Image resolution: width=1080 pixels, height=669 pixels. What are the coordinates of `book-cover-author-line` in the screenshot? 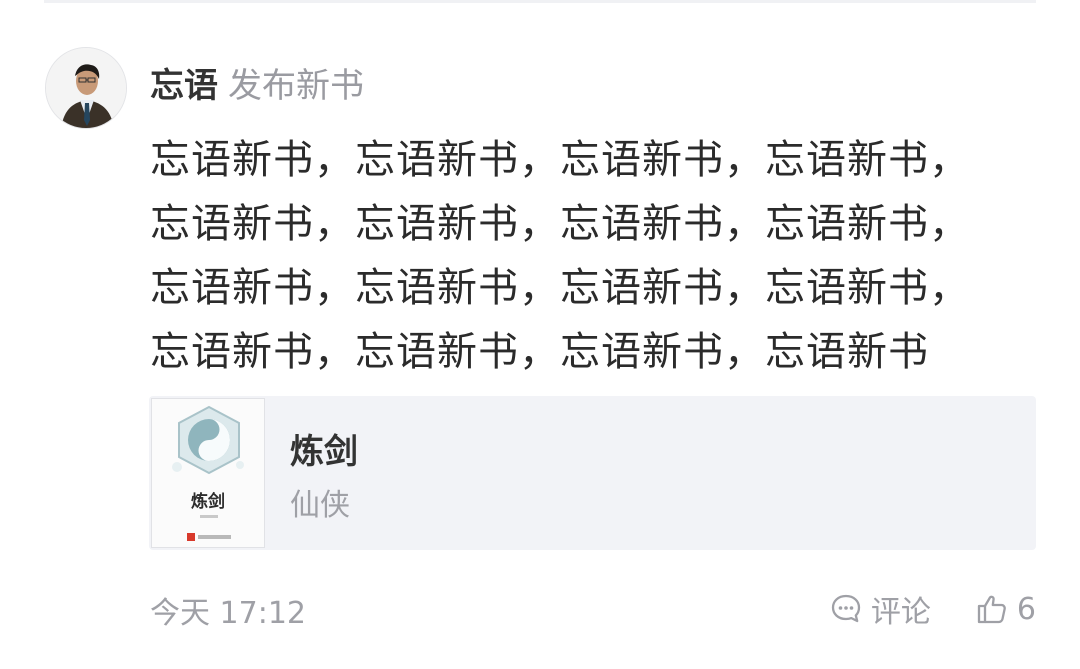 It's located at (209, 516).